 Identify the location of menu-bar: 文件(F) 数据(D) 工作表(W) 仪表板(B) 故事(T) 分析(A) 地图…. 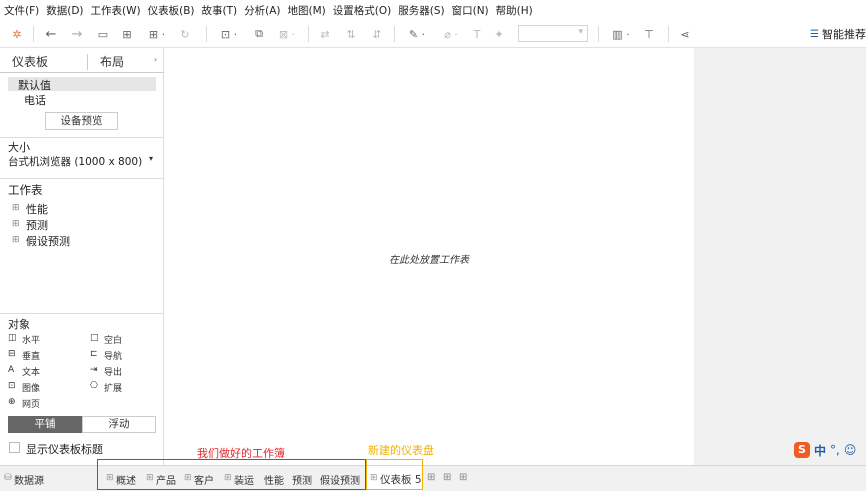
(433, 10).